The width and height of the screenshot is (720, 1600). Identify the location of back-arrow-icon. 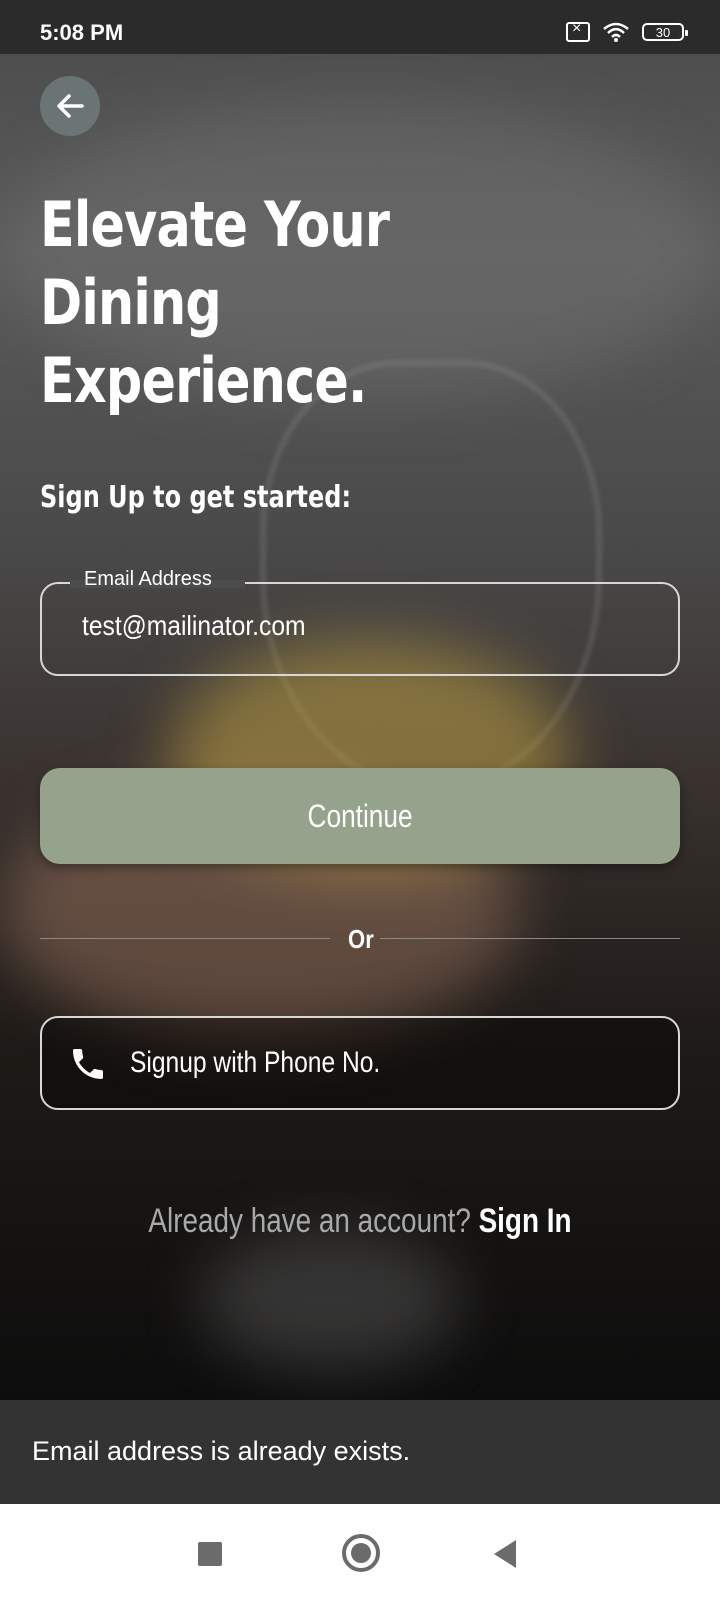
(70, 106).